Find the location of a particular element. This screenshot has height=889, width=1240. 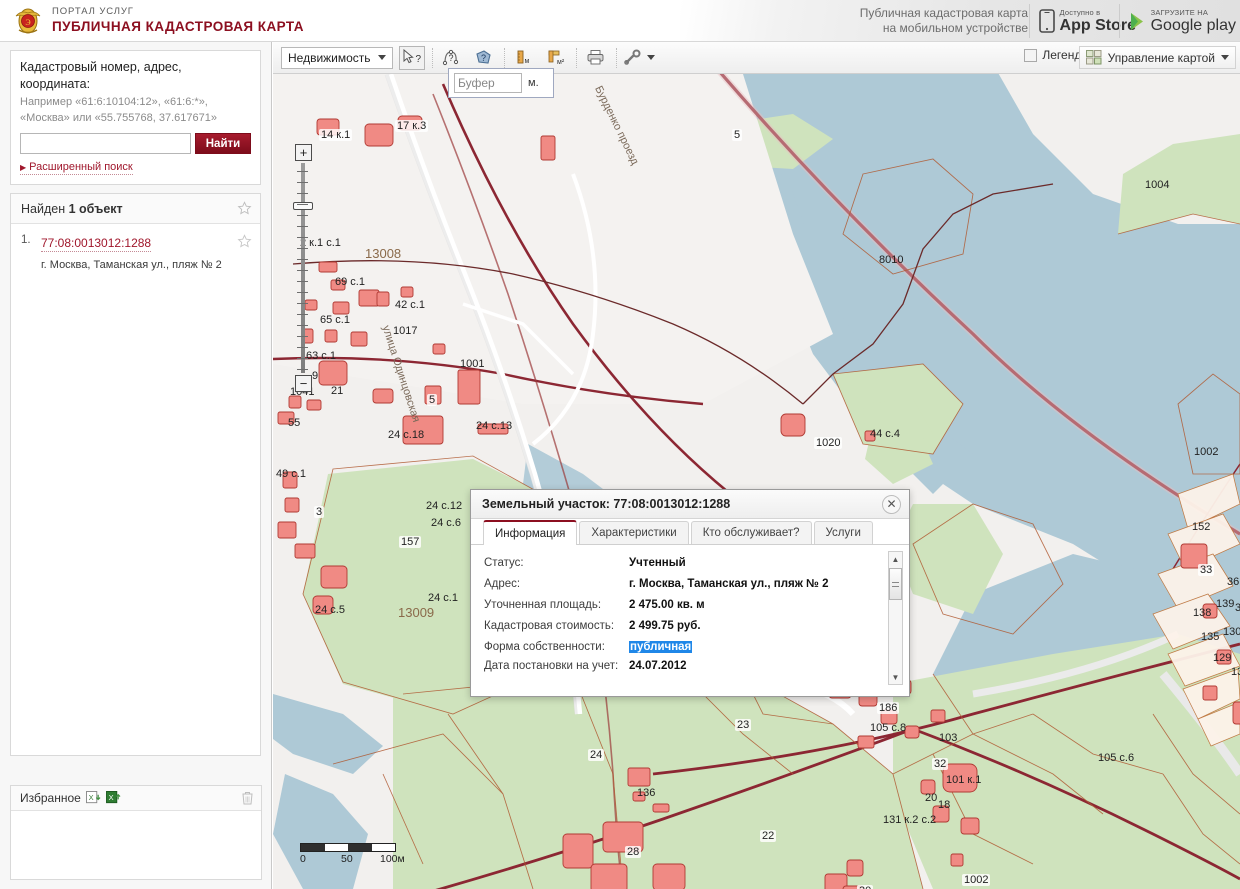

map-label: 152 is located at coordinates (1201, 527).